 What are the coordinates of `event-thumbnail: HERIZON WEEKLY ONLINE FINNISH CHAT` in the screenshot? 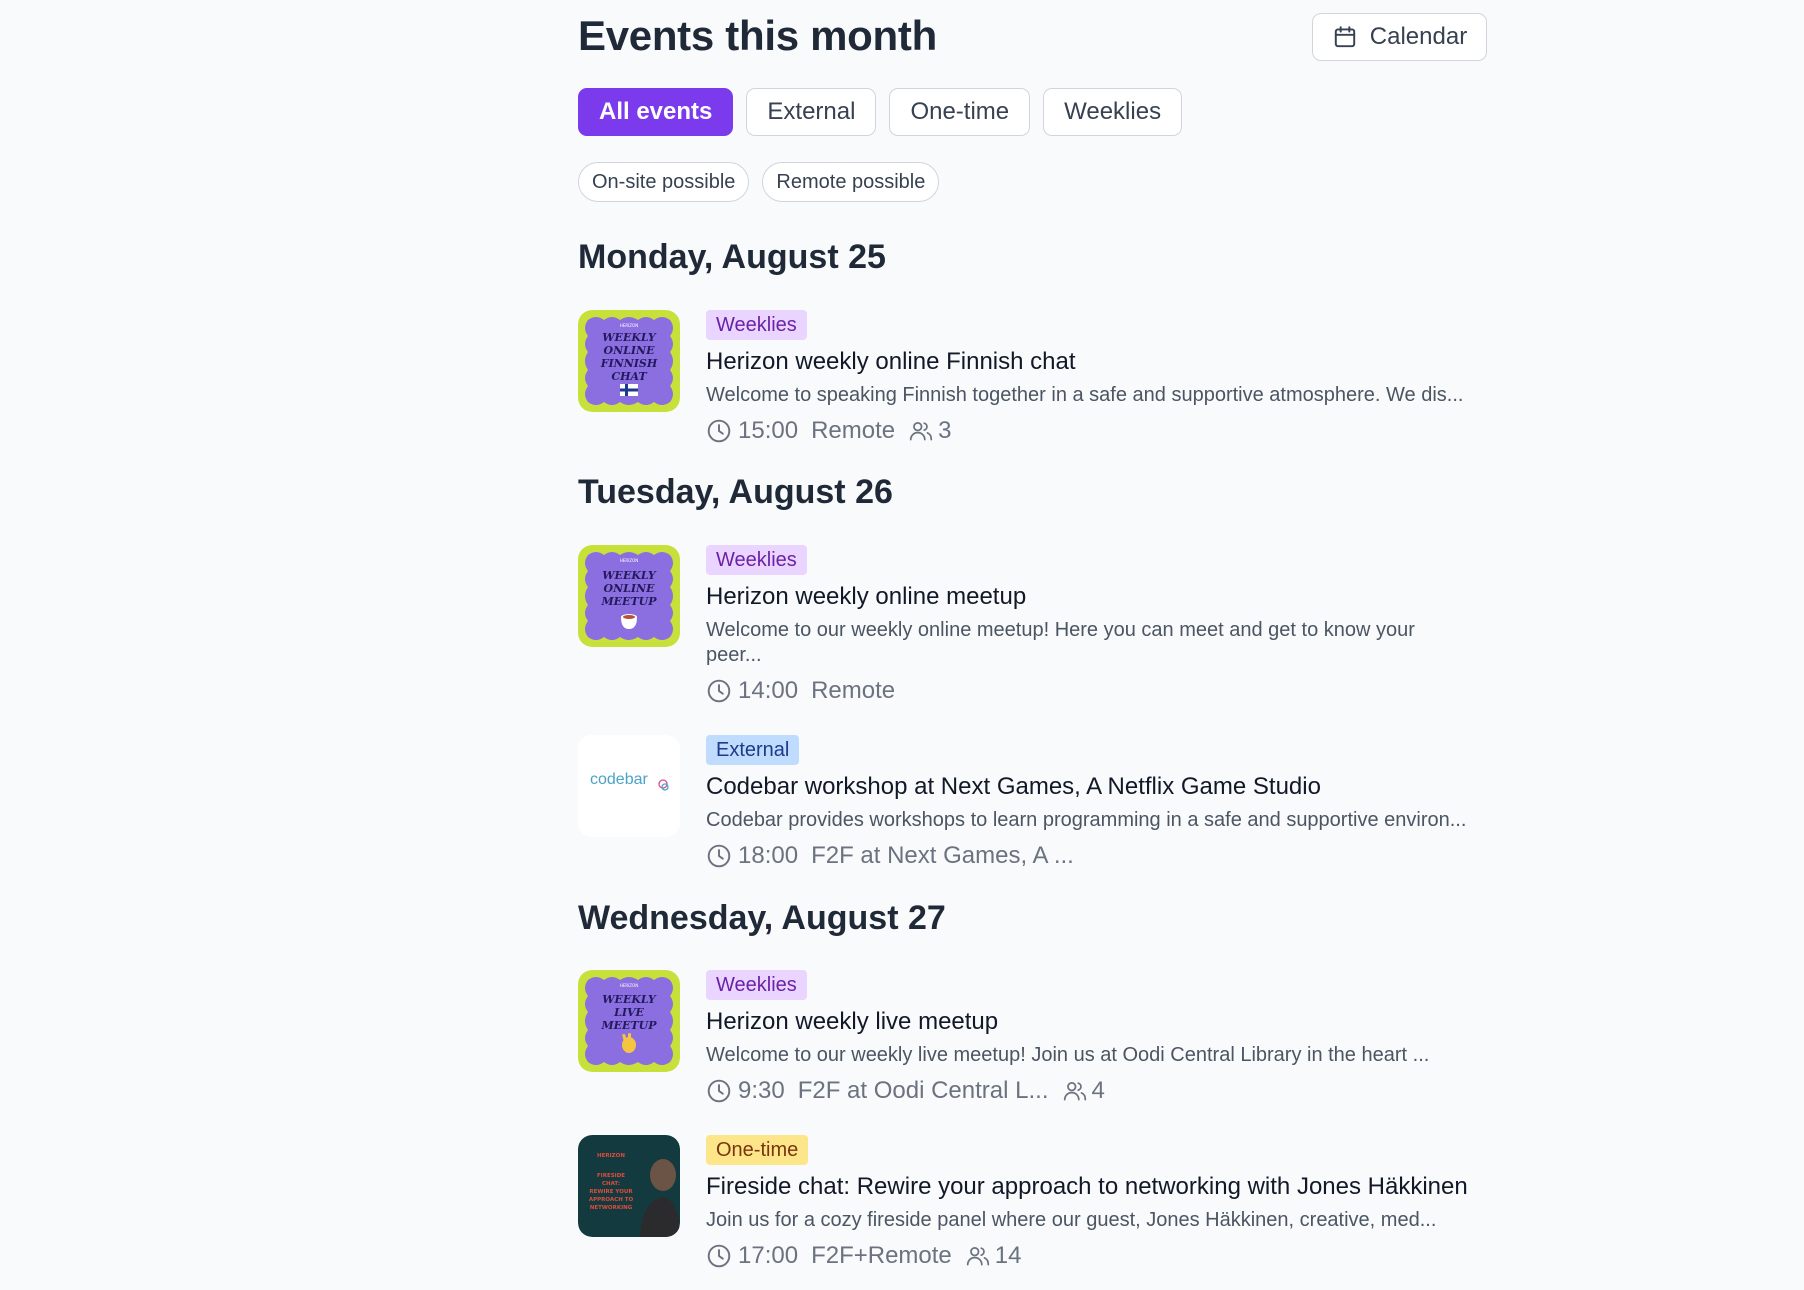 It's located at (629, 361).